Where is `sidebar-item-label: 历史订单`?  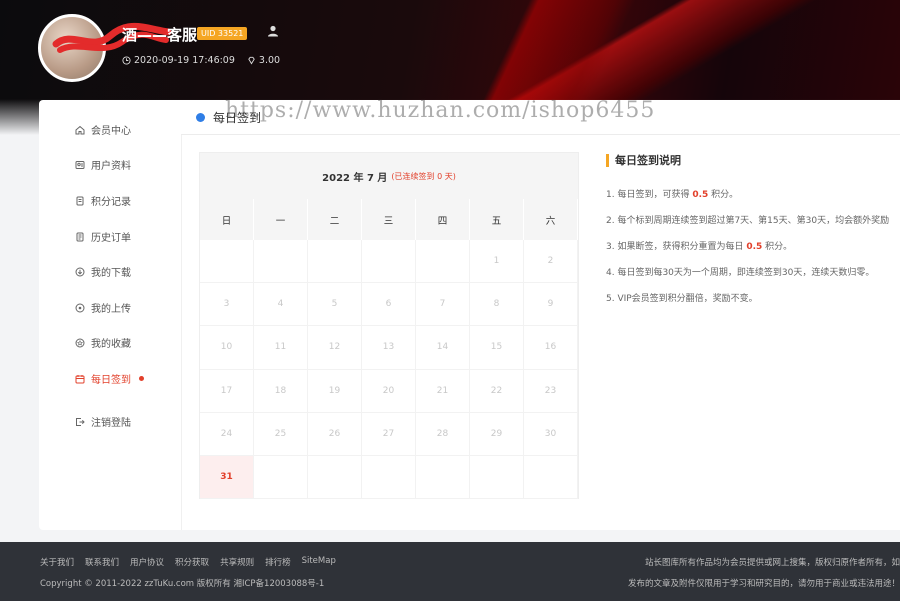 sidebar-item-label: 历史订单 is located at coordinates (111, 238).